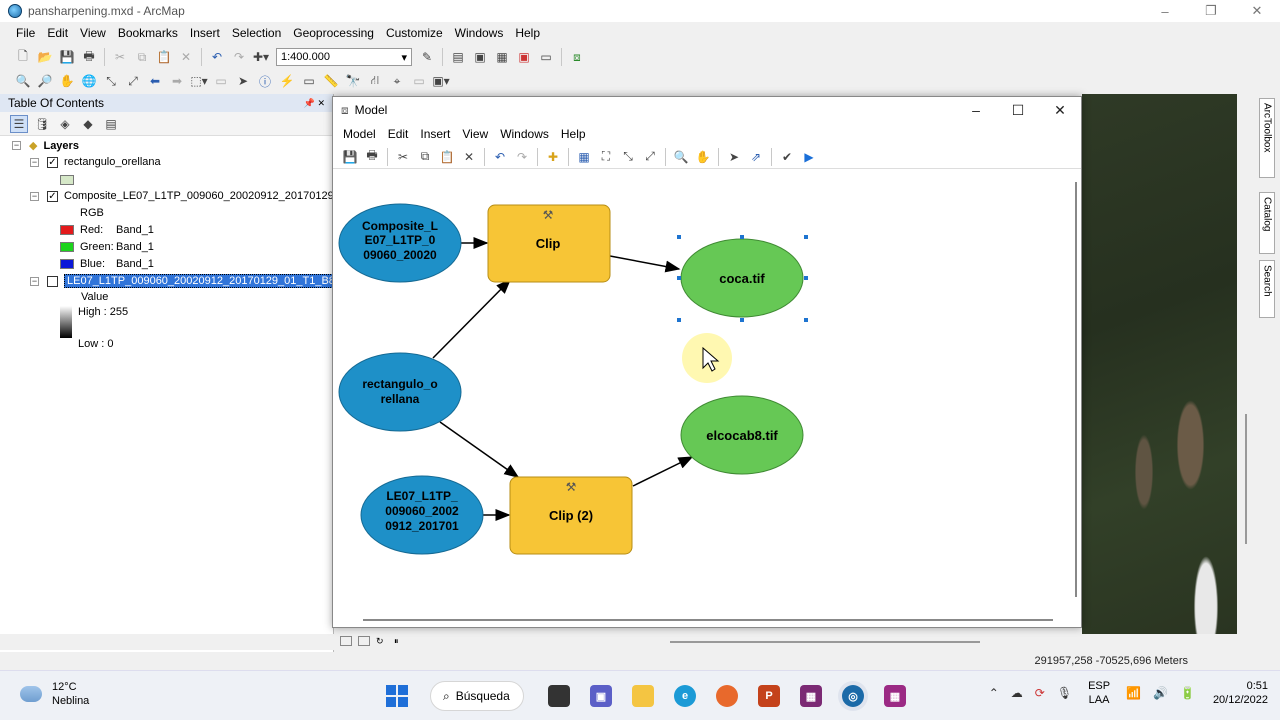 This screenshot has height=720, width=1280. Describe the element at coordinates (142, 57) in the screenshot. I see `copy-icon: ⧉` at that location.